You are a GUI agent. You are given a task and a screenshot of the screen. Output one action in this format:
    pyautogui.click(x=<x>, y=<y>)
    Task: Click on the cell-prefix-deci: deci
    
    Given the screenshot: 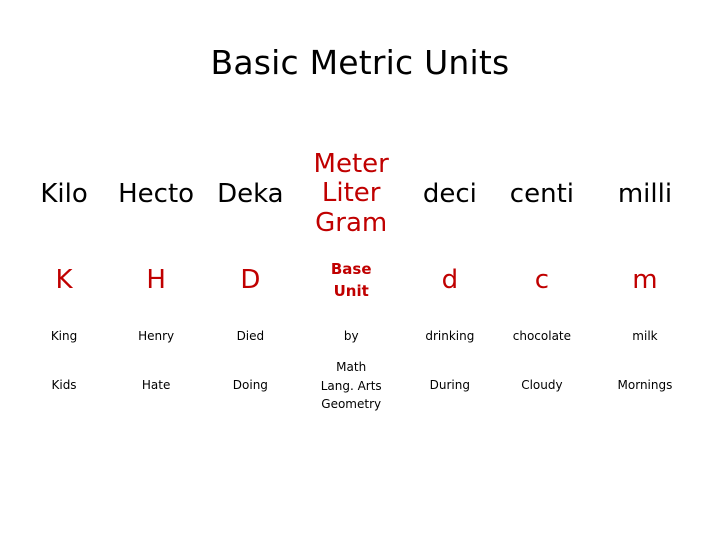 What is the action you would take?
    pyautogui.click(x=449, y=193)
    